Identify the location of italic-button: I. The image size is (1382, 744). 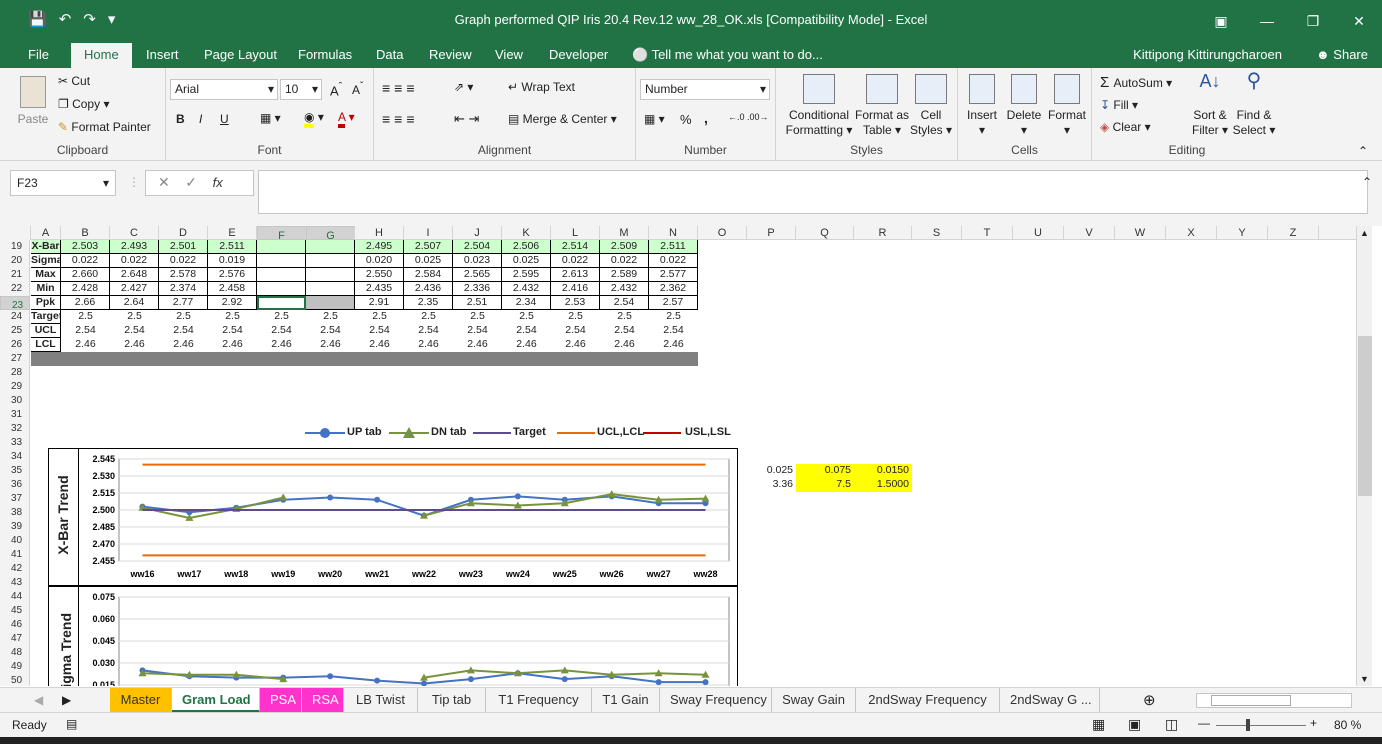
(200, 119).